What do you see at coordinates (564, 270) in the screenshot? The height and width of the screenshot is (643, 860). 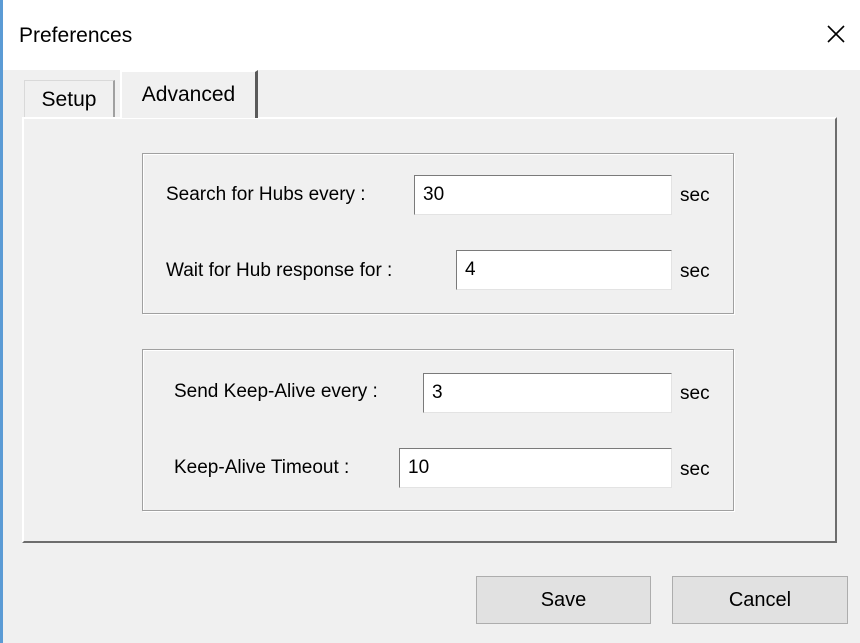 I see `hub-response-input` at bounding box center [564, 270].